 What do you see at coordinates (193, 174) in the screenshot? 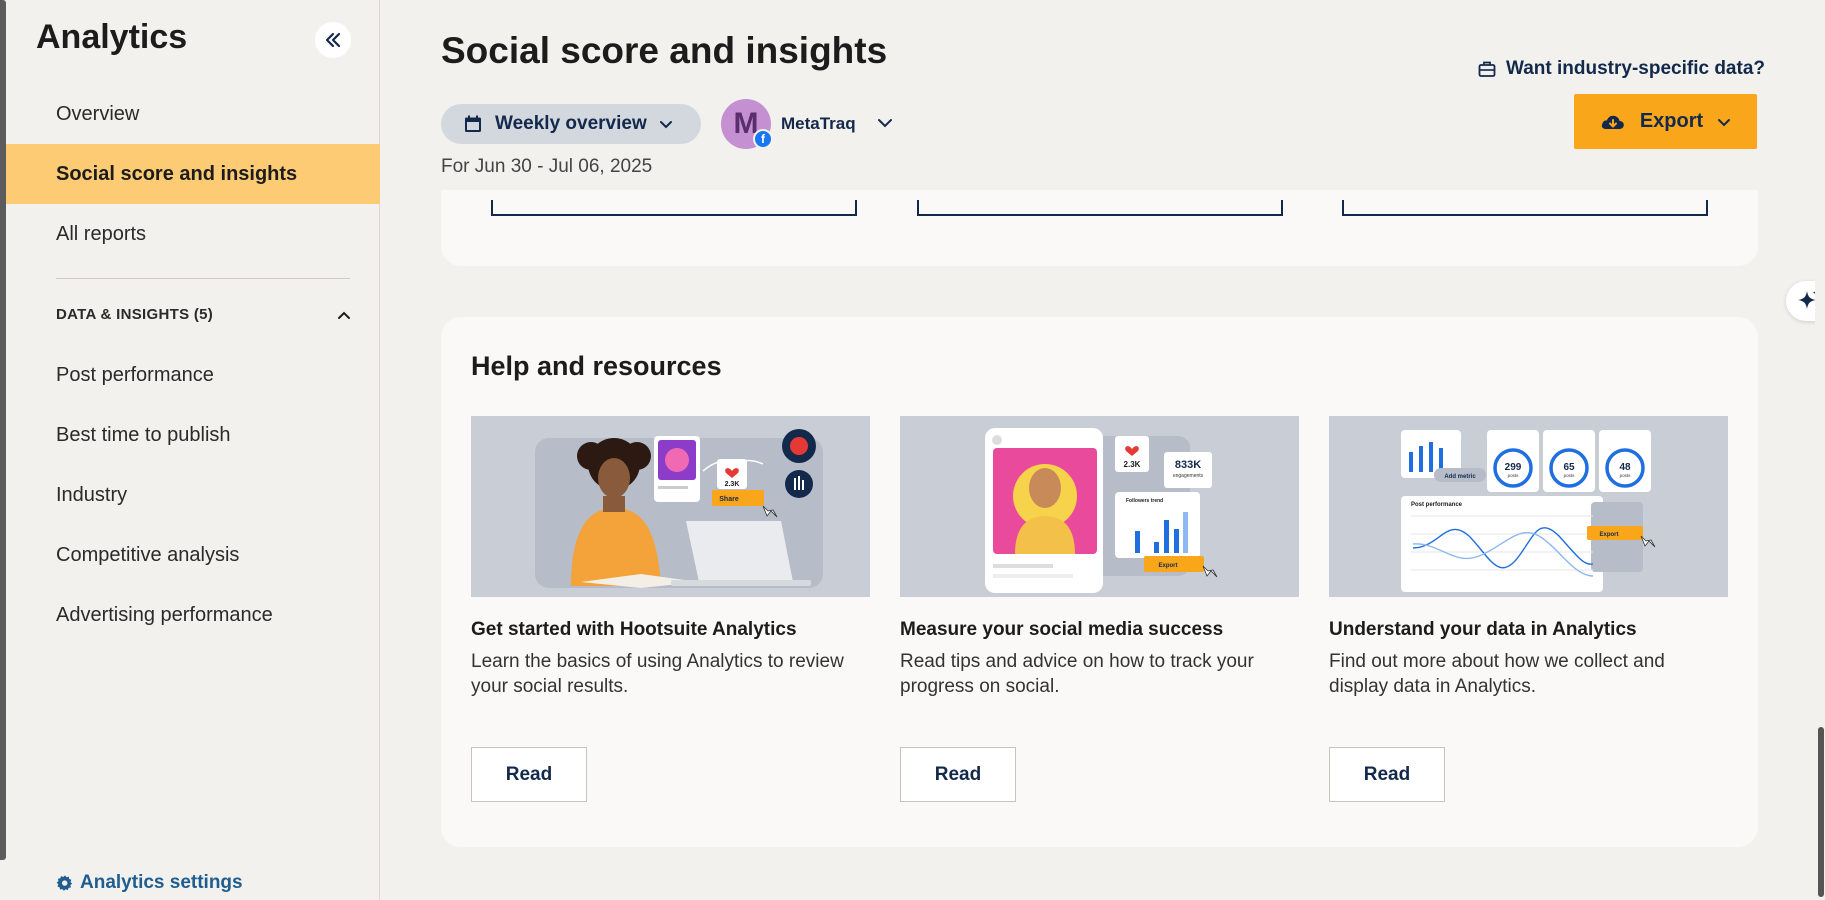
I see `sidebar-item-social-score: Social score and insights` at bounding box center [193, 174].